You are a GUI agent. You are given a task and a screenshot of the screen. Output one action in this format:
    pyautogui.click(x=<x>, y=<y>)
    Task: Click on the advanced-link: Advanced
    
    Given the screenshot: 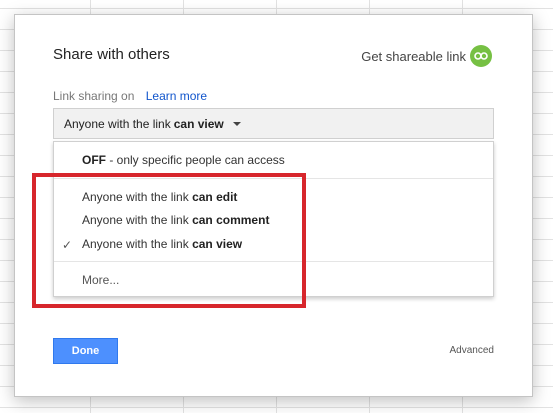 What is the action you would take?
    pyautogui.click(x=472, y=350)
    